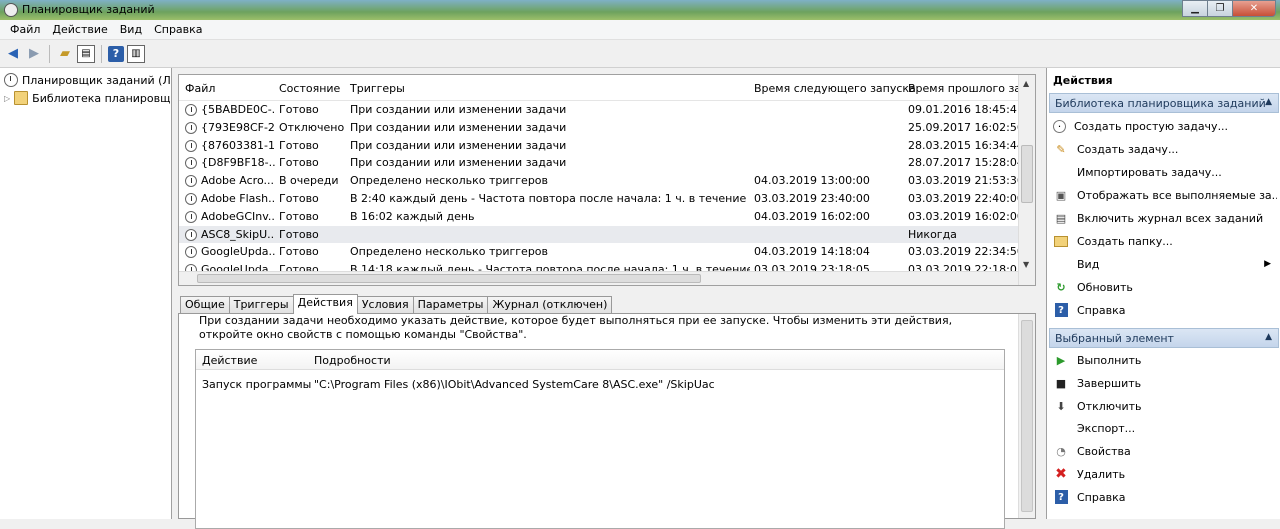 The width and height of the screenshot is (1280, 529). Describe the element at coordinates (1165, 264) in the screenshot. I see `action-view: Вид ▶` at that location.